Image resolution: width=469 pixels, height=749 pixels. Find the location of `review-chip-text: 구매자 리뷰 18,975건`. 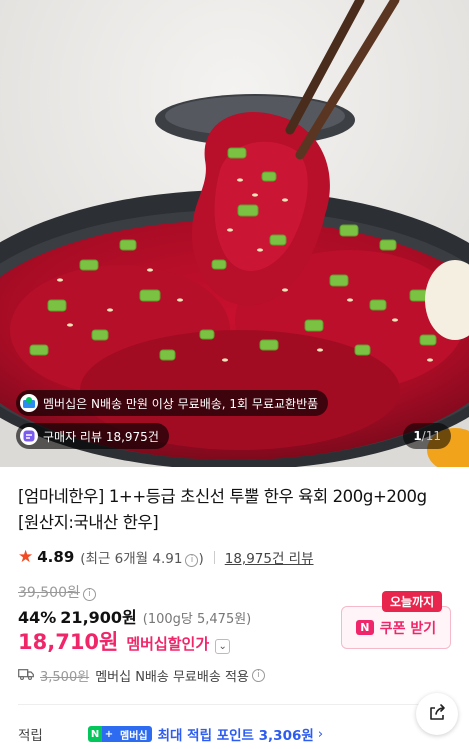

review-chip-text: 구매자 리뷰 18,975건 is located at coordinates (101, 436).